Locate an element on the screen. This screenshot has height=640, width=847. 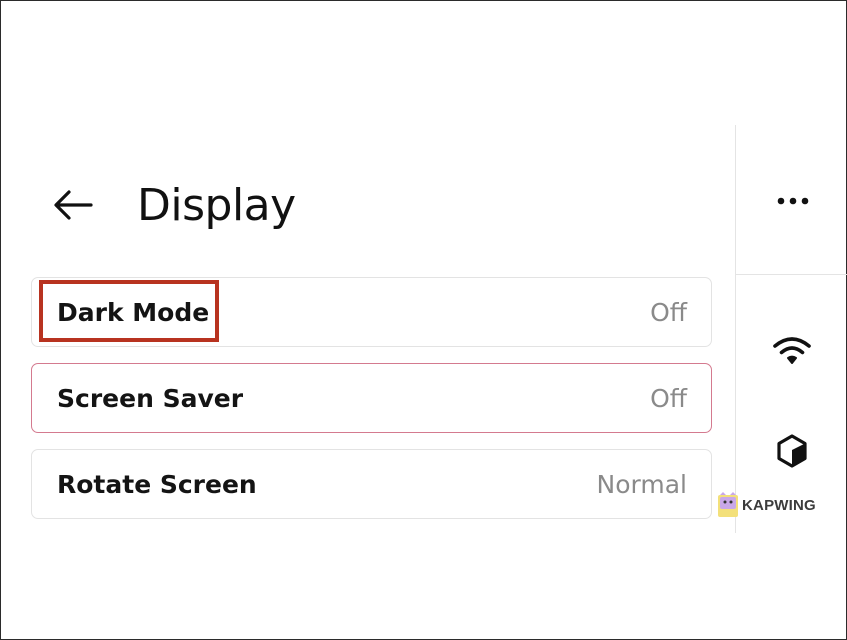
cube-icon is located at coordinates (792, 451).